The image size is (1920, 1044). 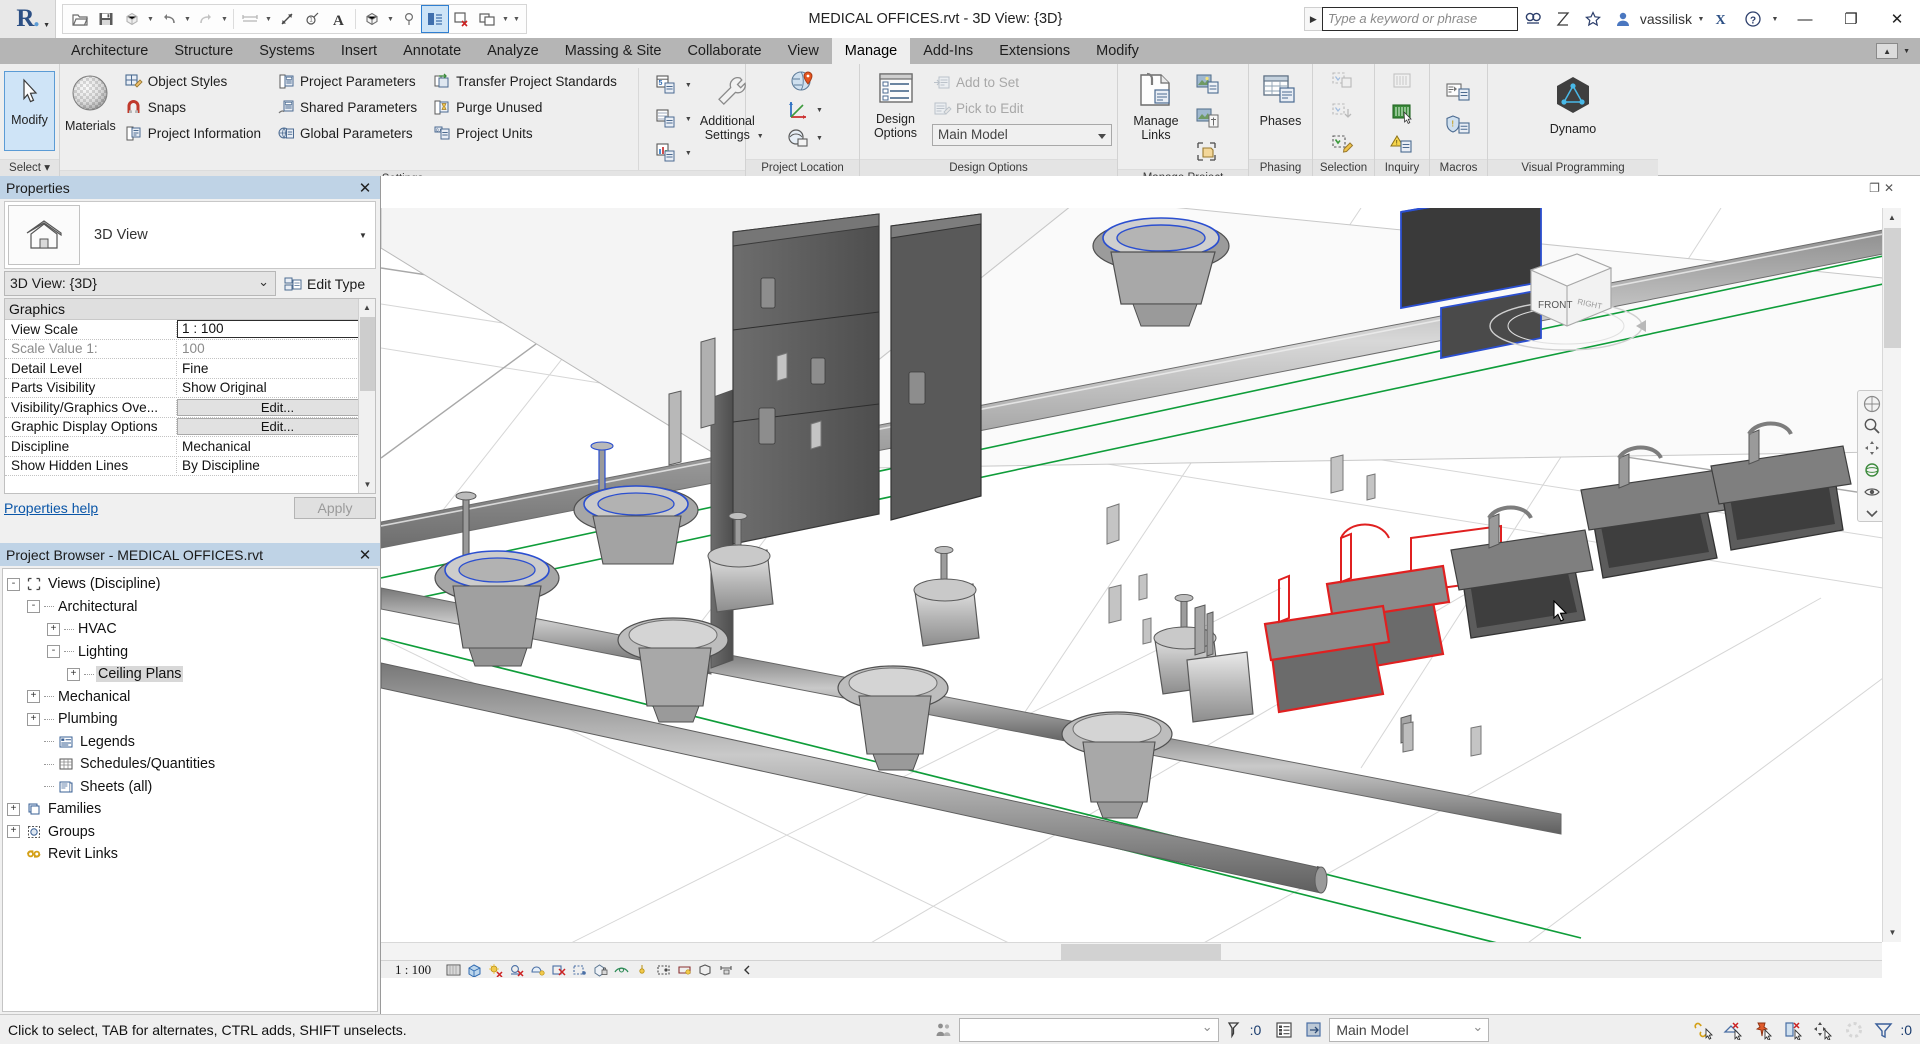 What do you see at coordinates (1851, 19) in the screenshot?
I see `maximize-window-button: ❐` at bounding box center [1851, 19].